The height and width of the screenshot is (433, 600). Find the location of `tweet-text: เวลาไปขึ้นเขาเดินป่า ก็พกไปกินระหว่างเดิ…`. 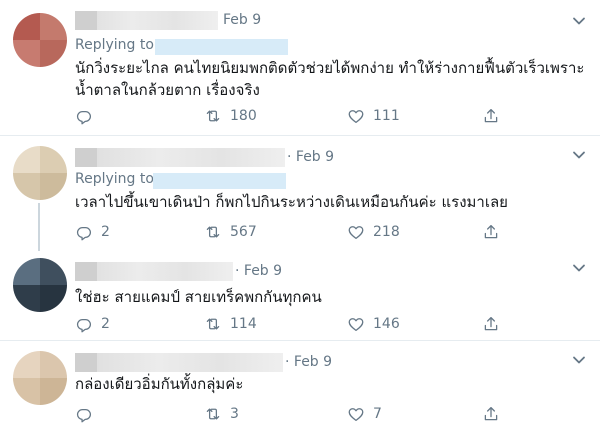

tweet-text: เวลาไปขึ้นเขาเดินป่า ก็พกไปกินระหว่างเดิ… is located at coordinates (291, 202).